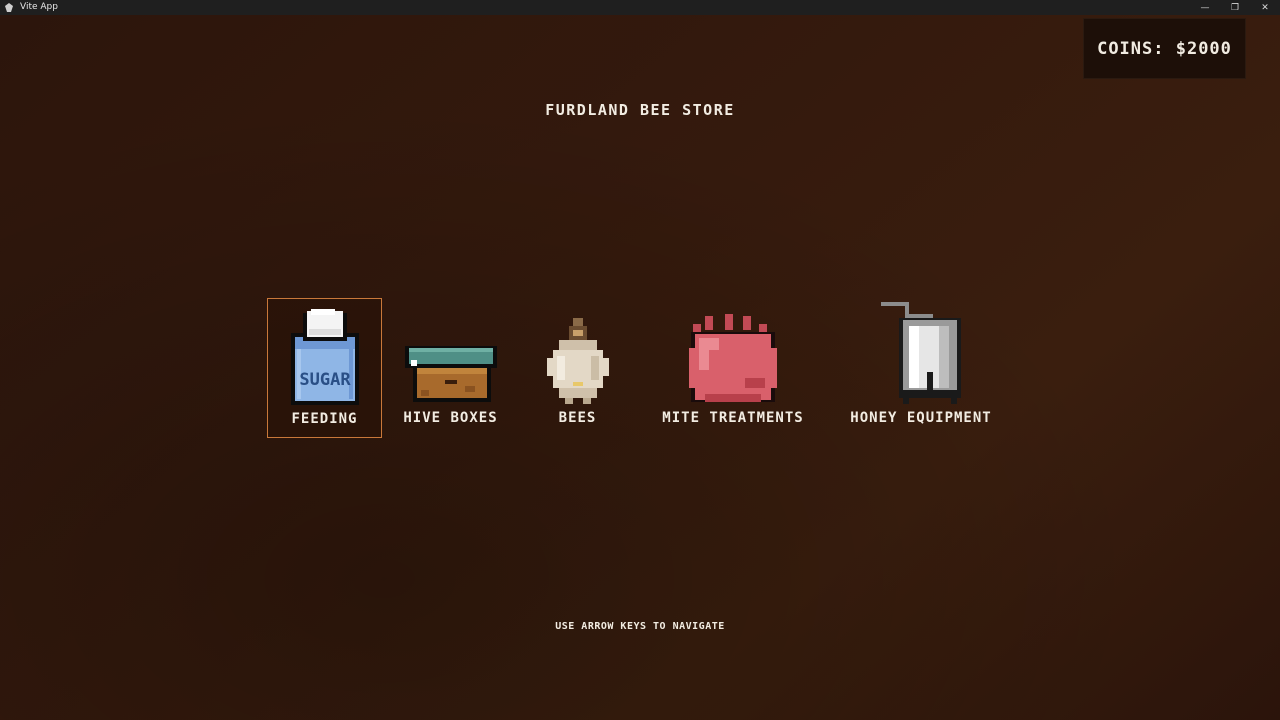  I want to click on window-title: Vite App, so click(39, 7).